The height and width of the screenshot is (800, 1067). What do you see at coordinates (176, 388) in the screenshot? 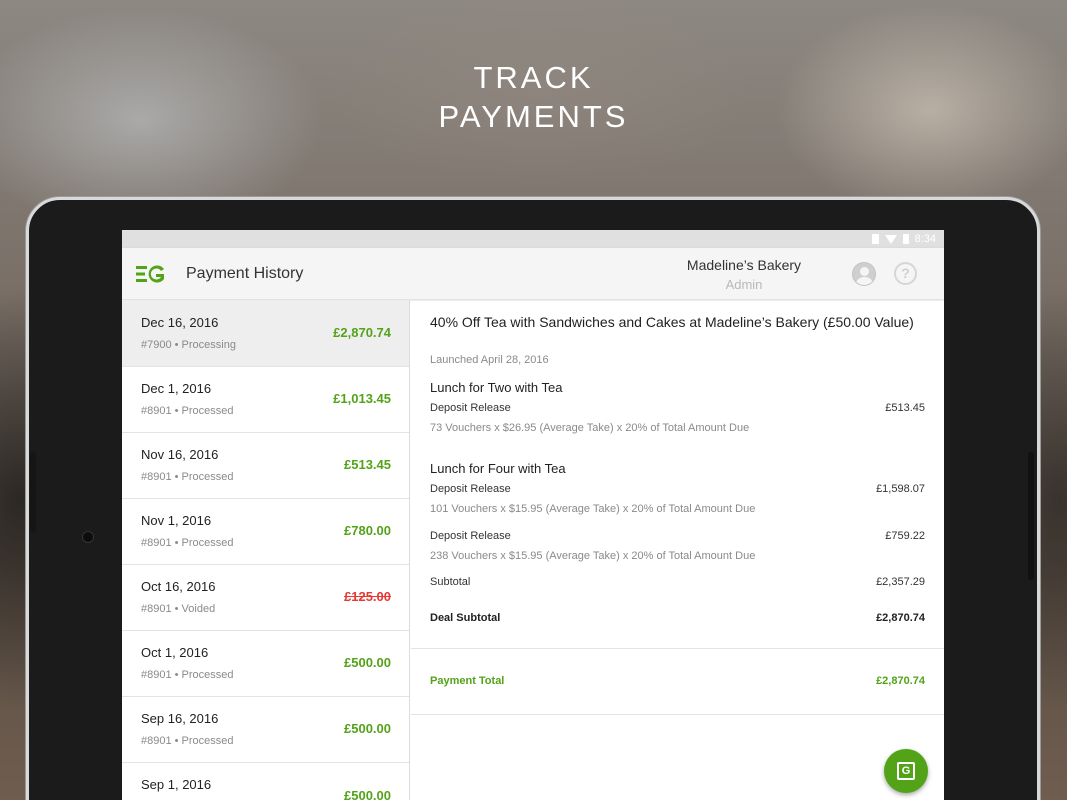
I see `payment-date: Dec 1, 2016` at bounding box center [176, 388].